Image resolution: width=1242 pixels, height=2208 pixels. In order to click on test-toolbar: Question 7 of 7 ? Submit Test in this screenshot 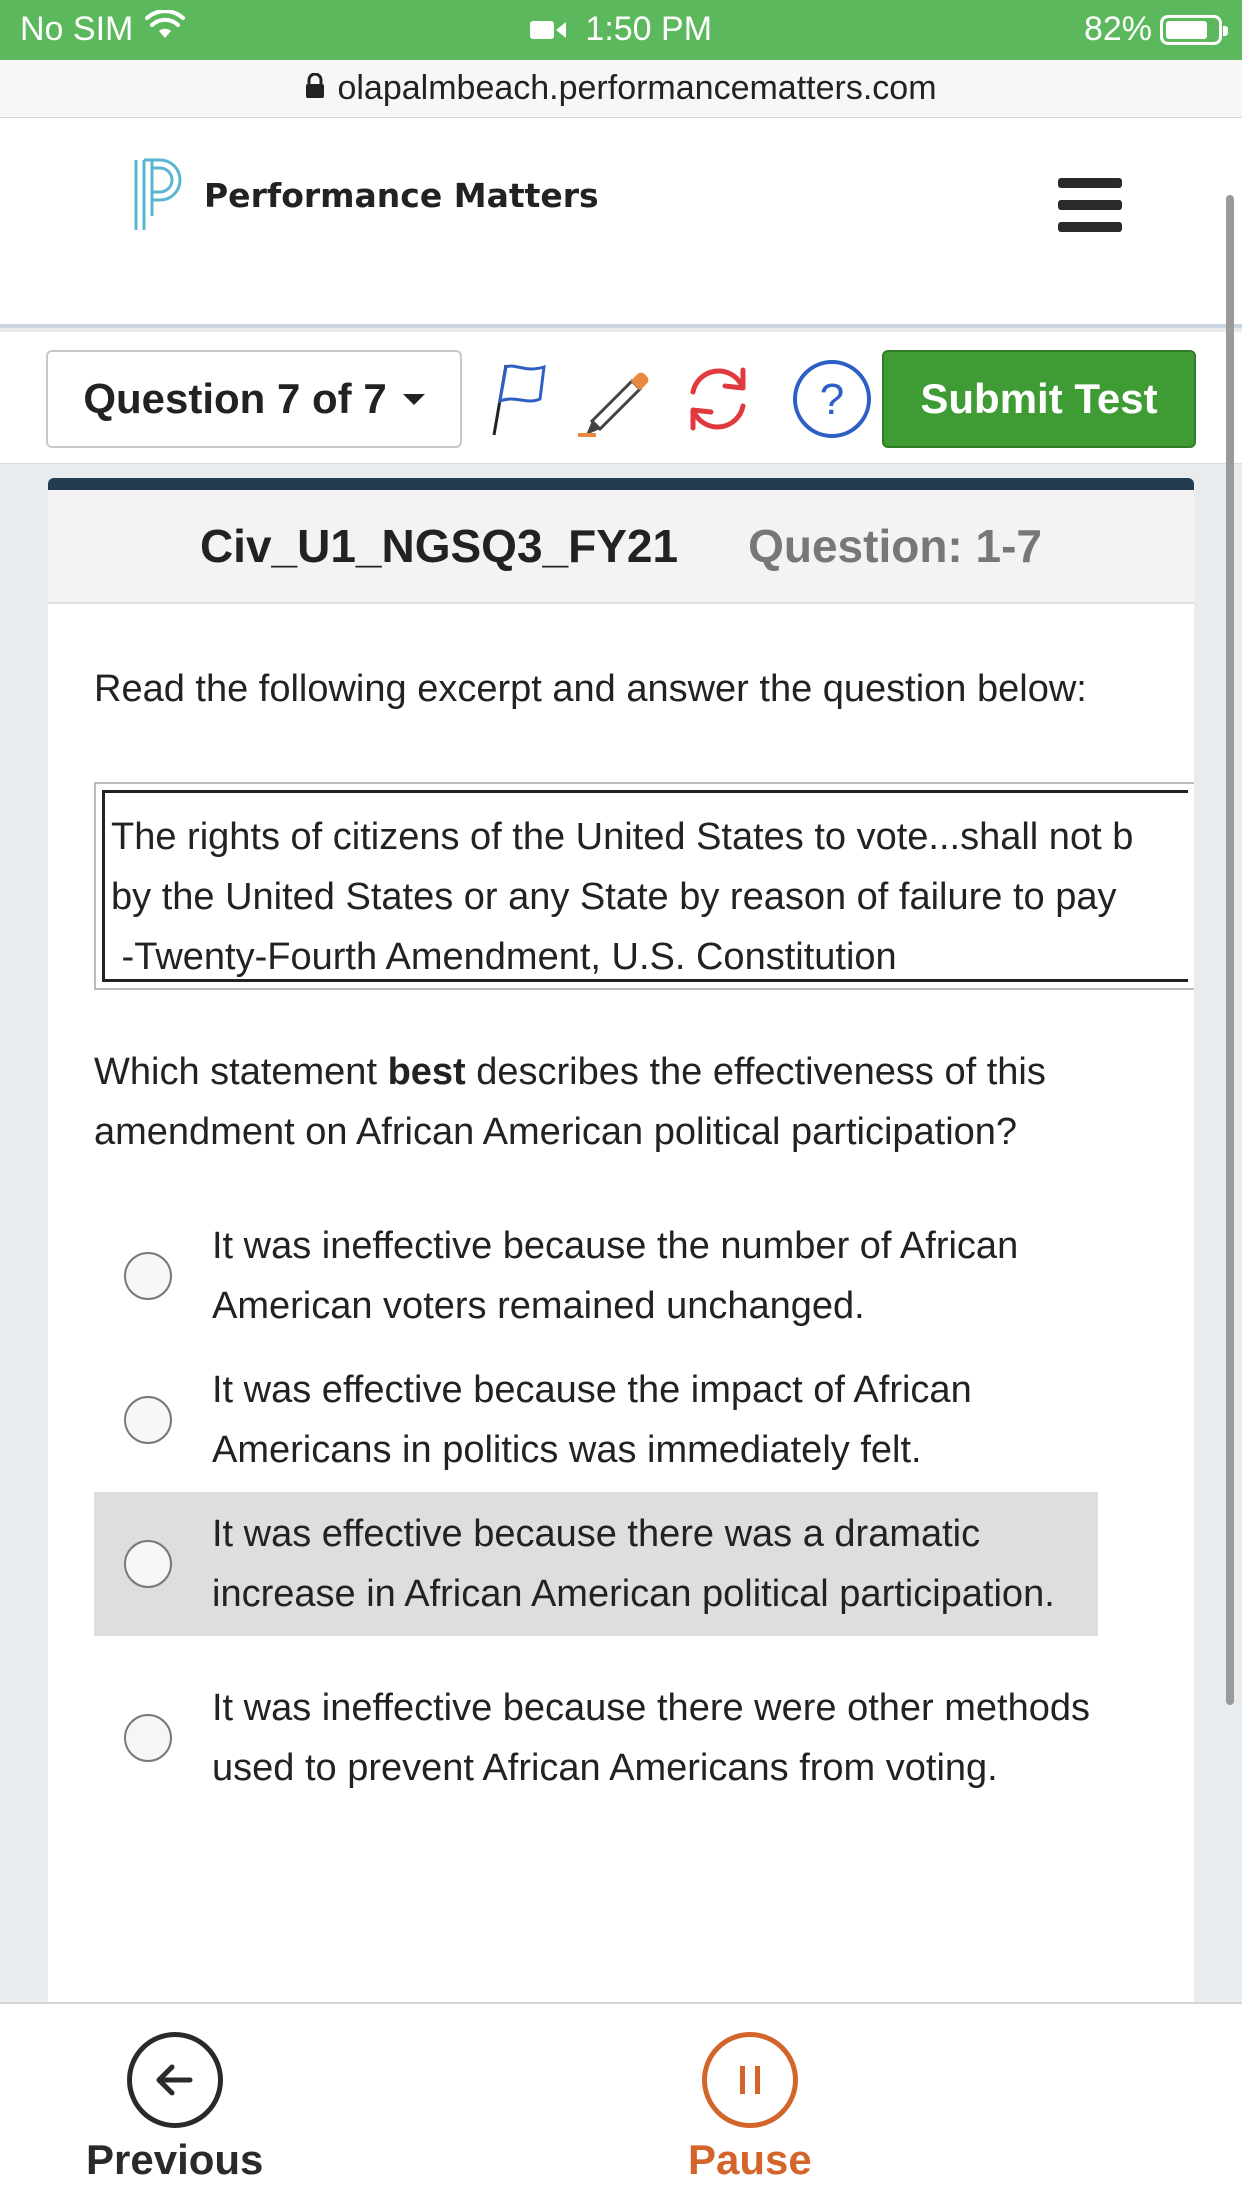, I will do `click(621, 398)`.